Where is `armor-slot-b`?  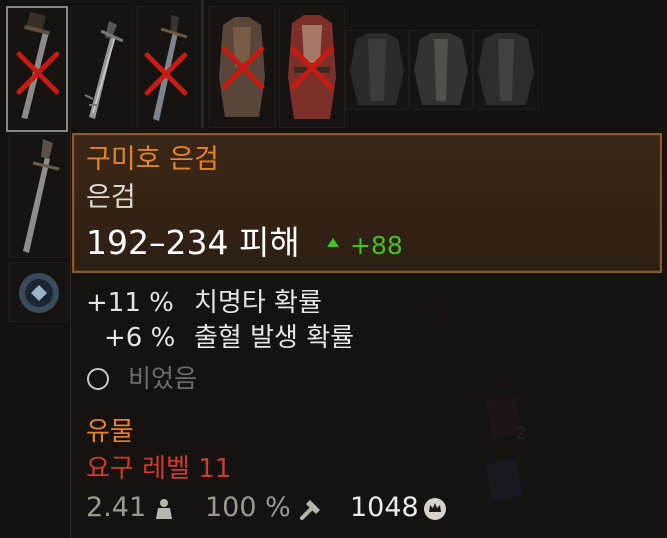
armor-slot-b is located at coordinates (312, 67).